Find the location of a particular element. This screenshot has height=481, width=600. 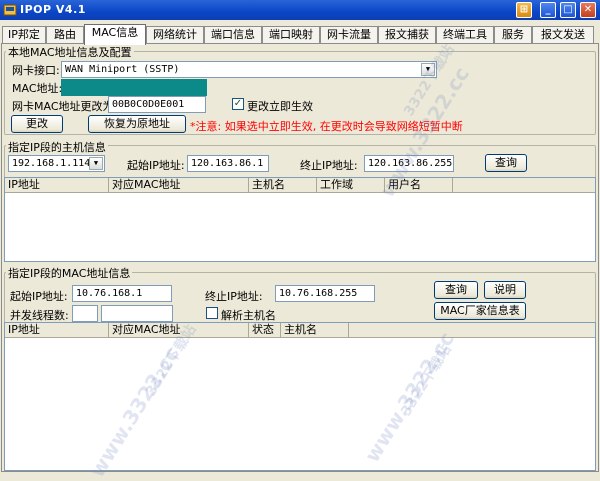

tab-terminal-tools: 终端工具 is located at coordinates (465, 35).